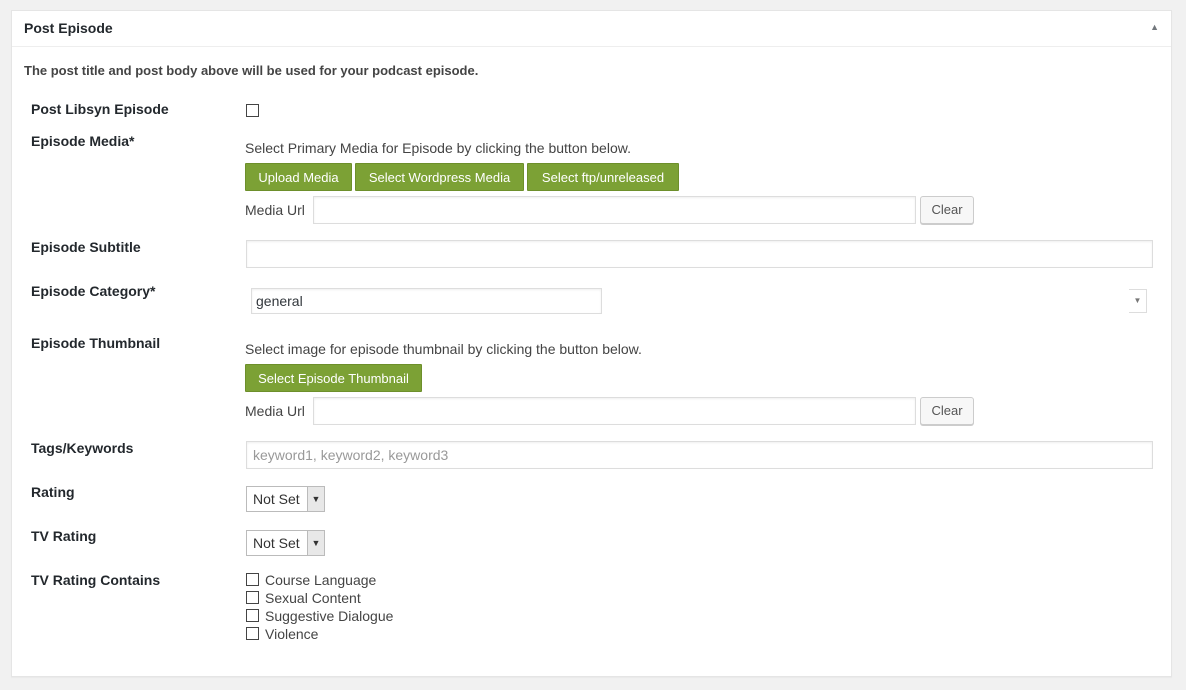 The image size is (1186, 690). Describe the element at coordinates (276, 543) in the screenshot. I see `tv-rating-selected-value: Not Set` at that location.